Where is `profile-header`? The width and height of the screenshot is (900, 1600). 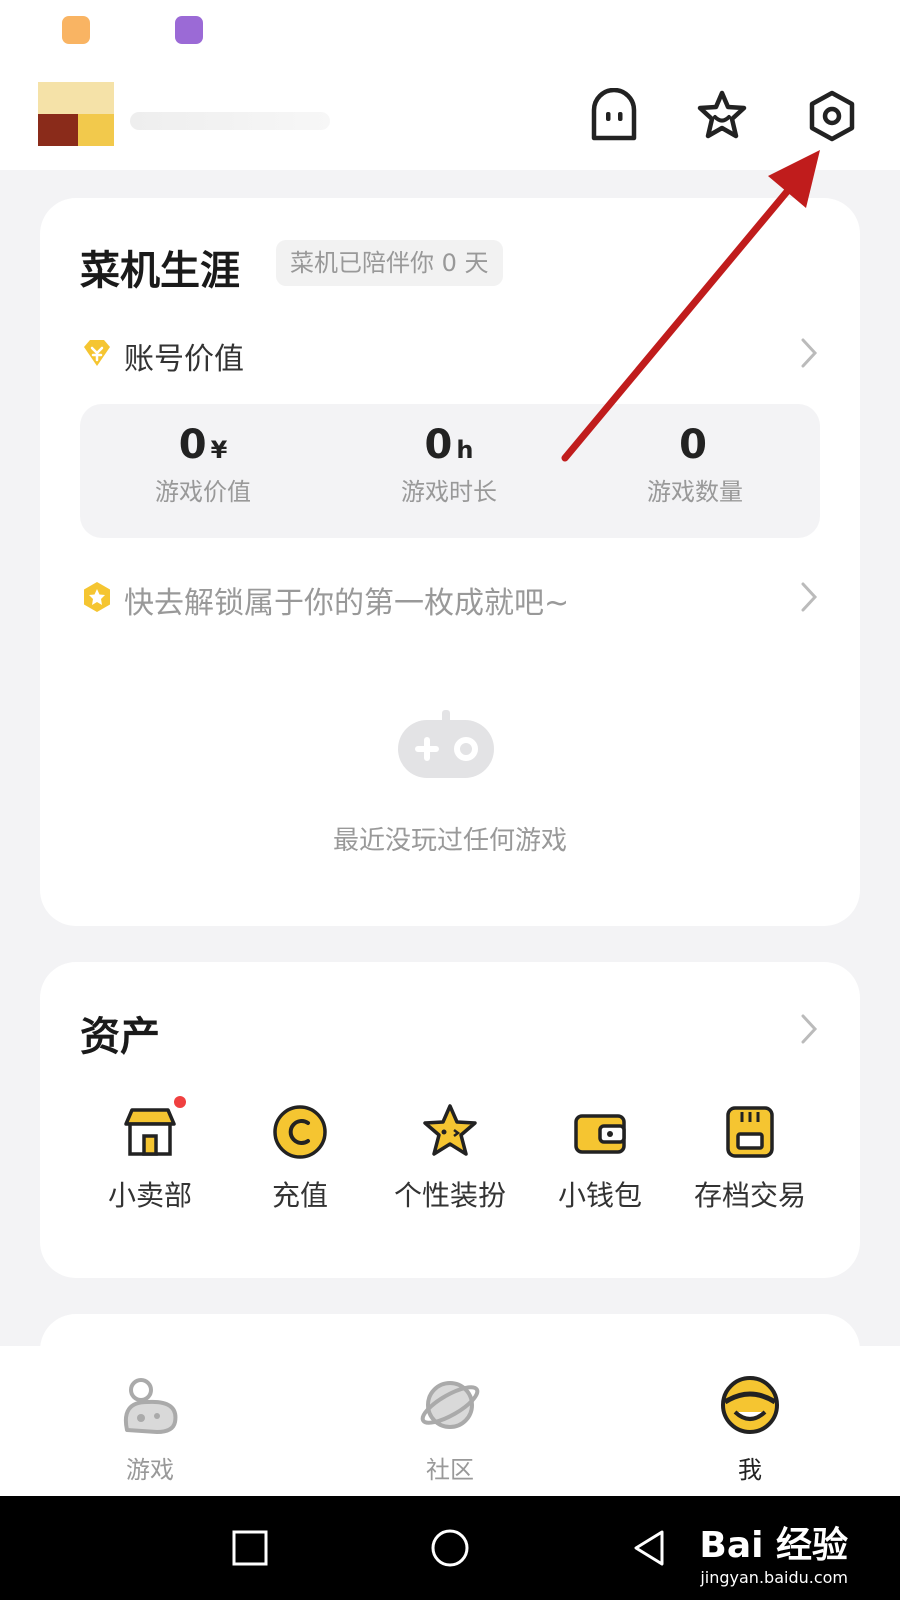
profile-header is located at coordinates (450, 115).